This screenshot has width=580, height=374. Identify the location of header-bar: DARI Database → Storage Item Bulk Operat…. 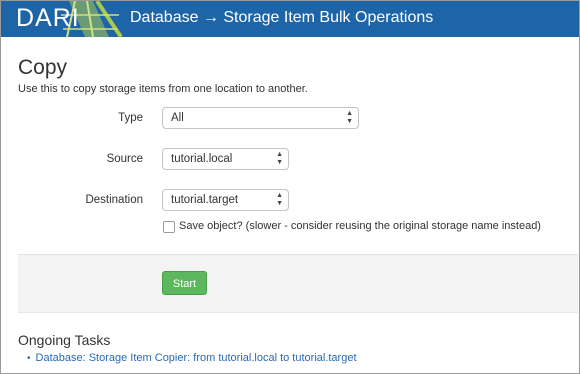
(290, 19).